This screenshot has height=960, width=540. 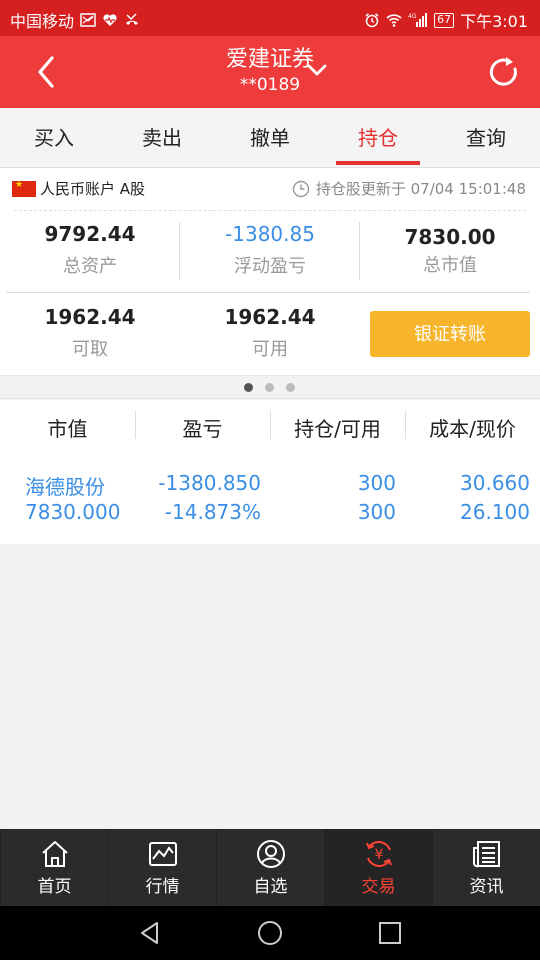 What do you see at coordinates (90, 333) in the screenshot?
I see `withdrawable: 1962.44 可取` at bounding box center [90, 333].